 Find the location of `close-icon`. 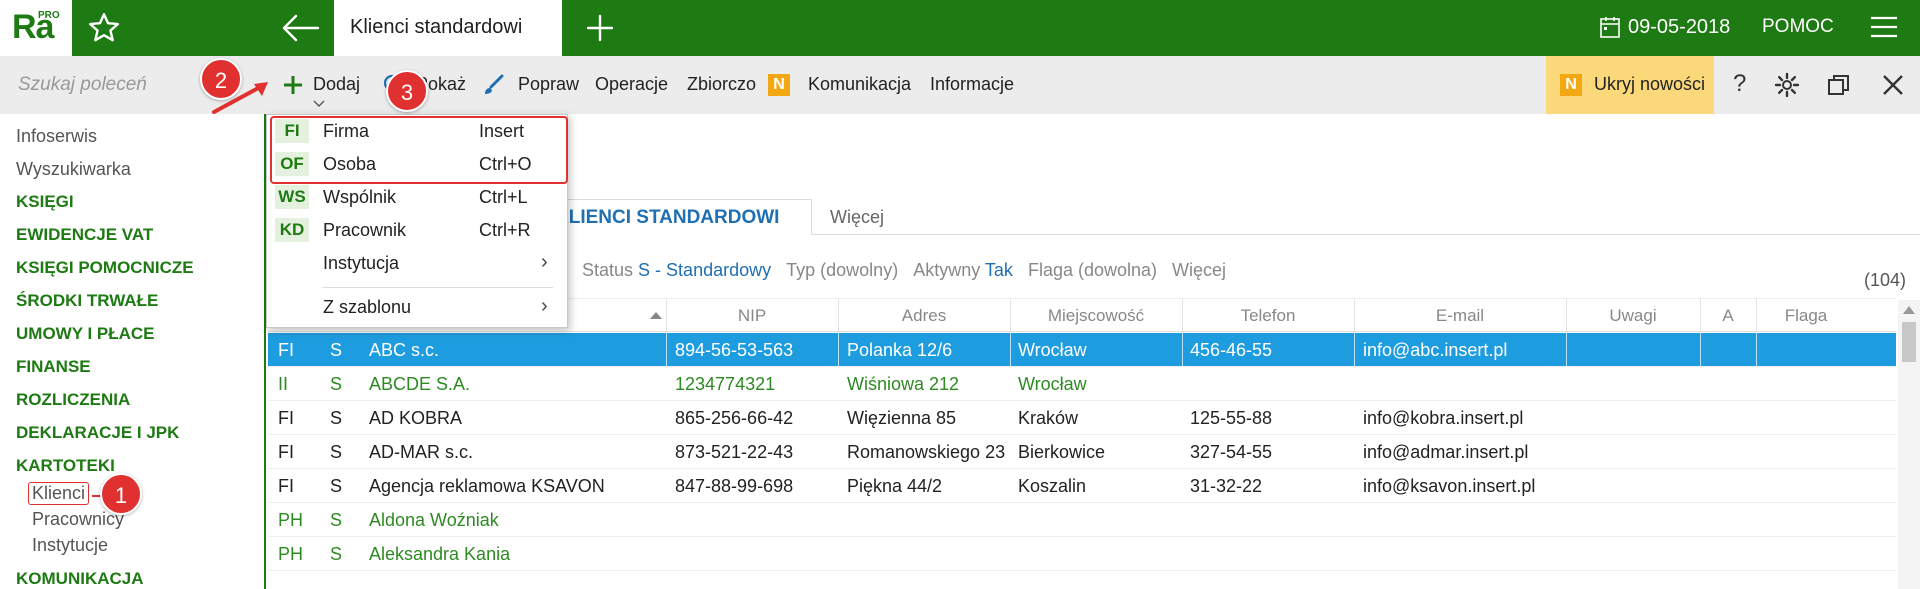

close-icon is located at coordinates (1893, 85).